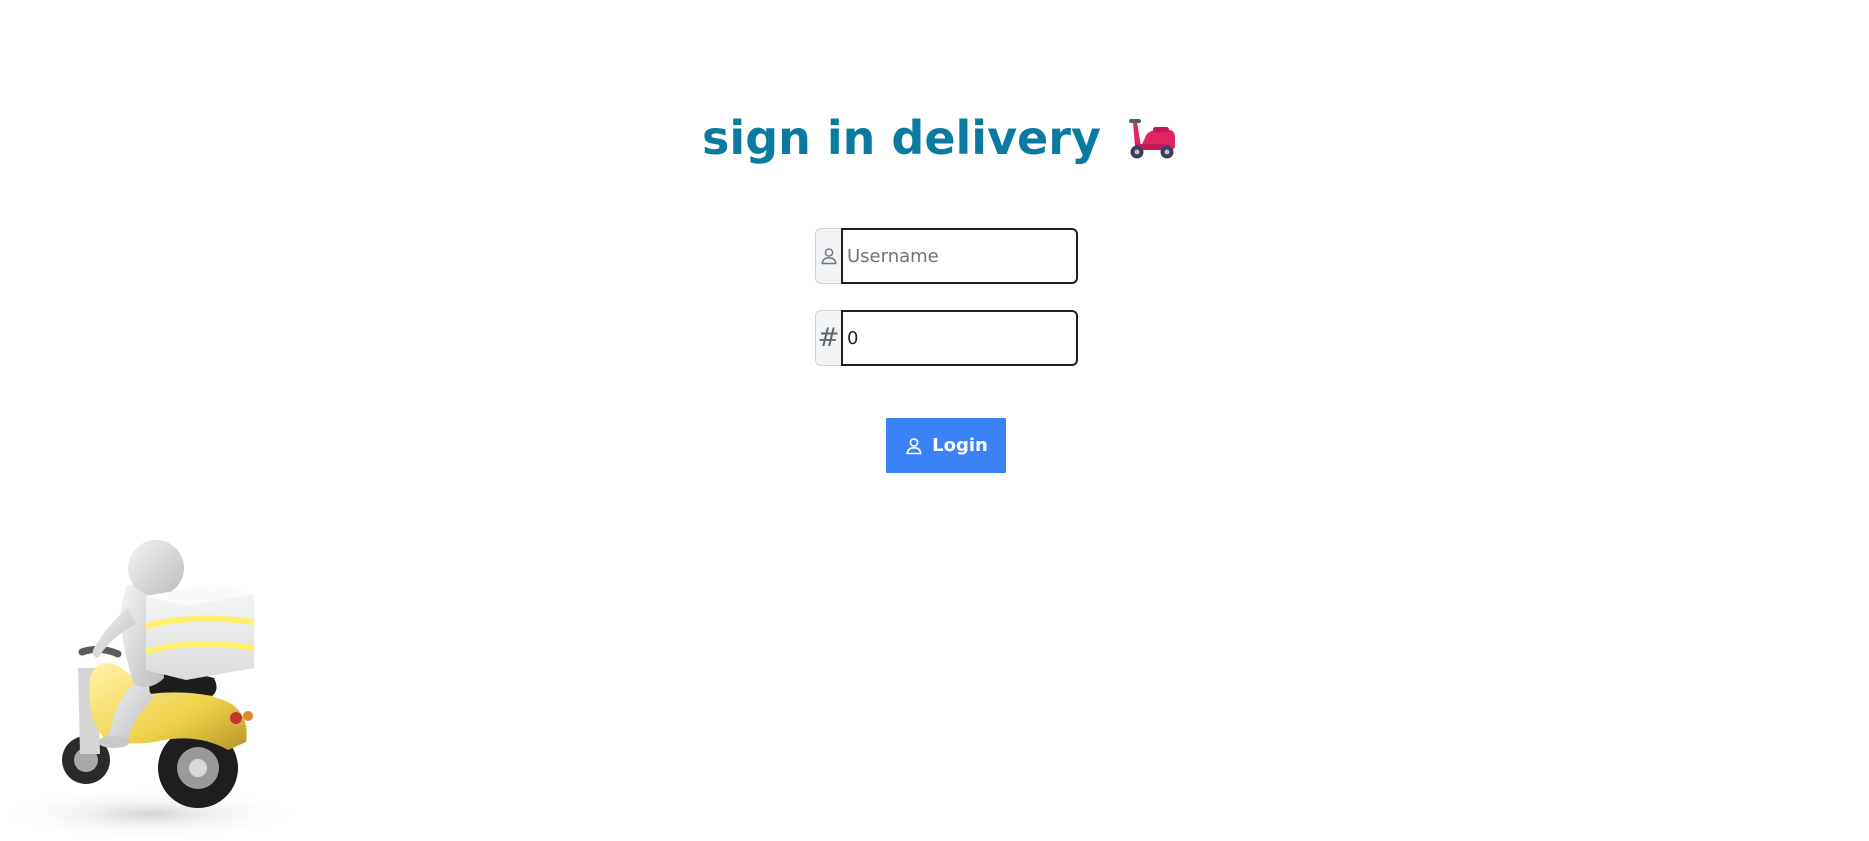 Image resolution: width=1869 pixels, height=841 pixels. Describe the element at coordinates (960, 445) in the screenshot. I see `login-button-label: Login` at that location.